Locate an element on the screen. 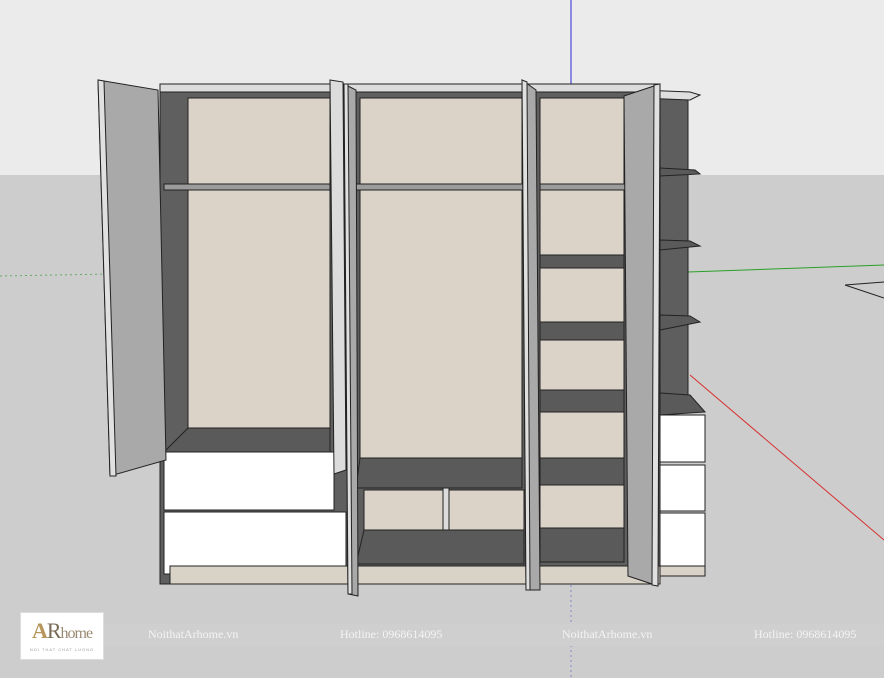 The height and width of the screenshot is (678, 884). left-bay-floor is located at coordinates (246, 440).